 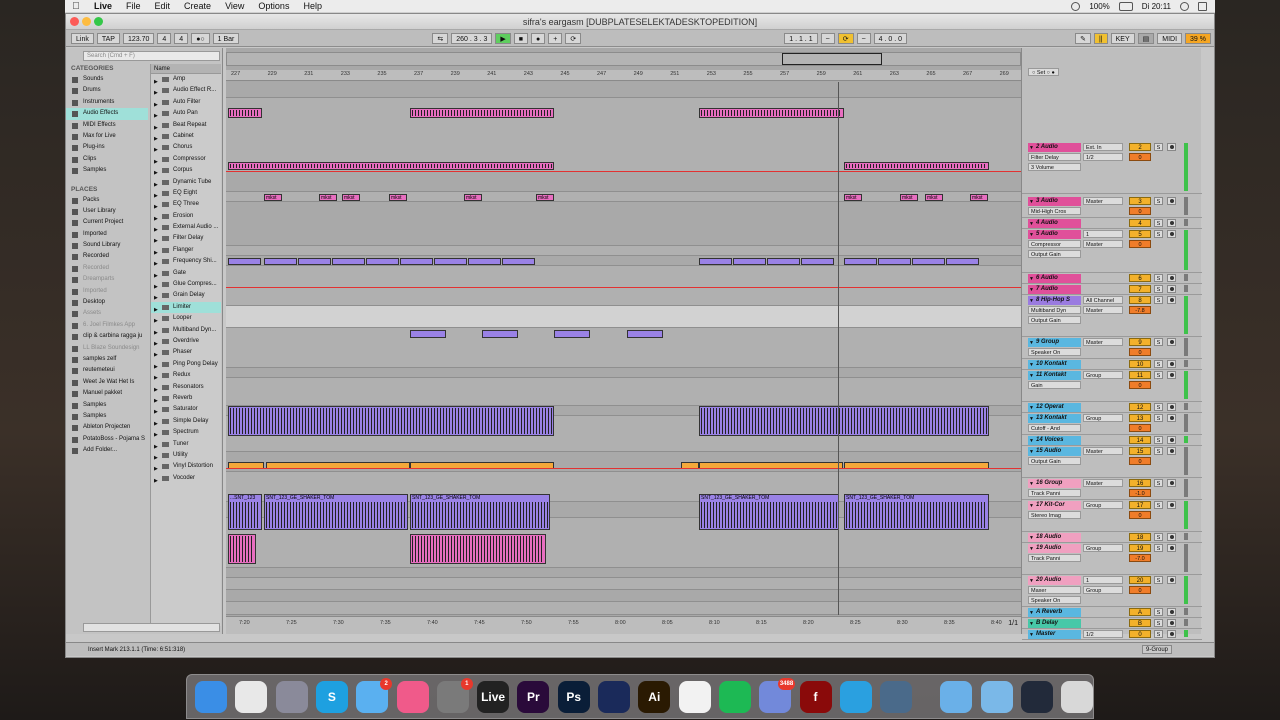 I want to click on place-item: Weet Je Wat Het Is, so click(x=107, y=382).